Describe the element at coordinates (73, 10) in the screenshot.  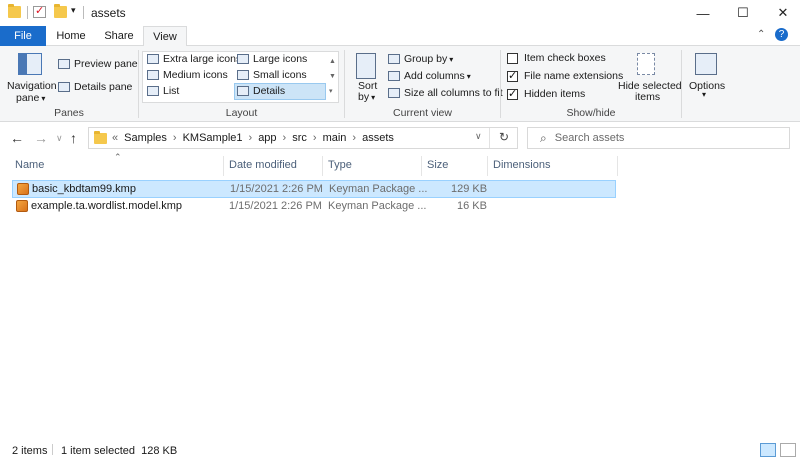
I see `customize-quick-access-icon: ▾` at that location.